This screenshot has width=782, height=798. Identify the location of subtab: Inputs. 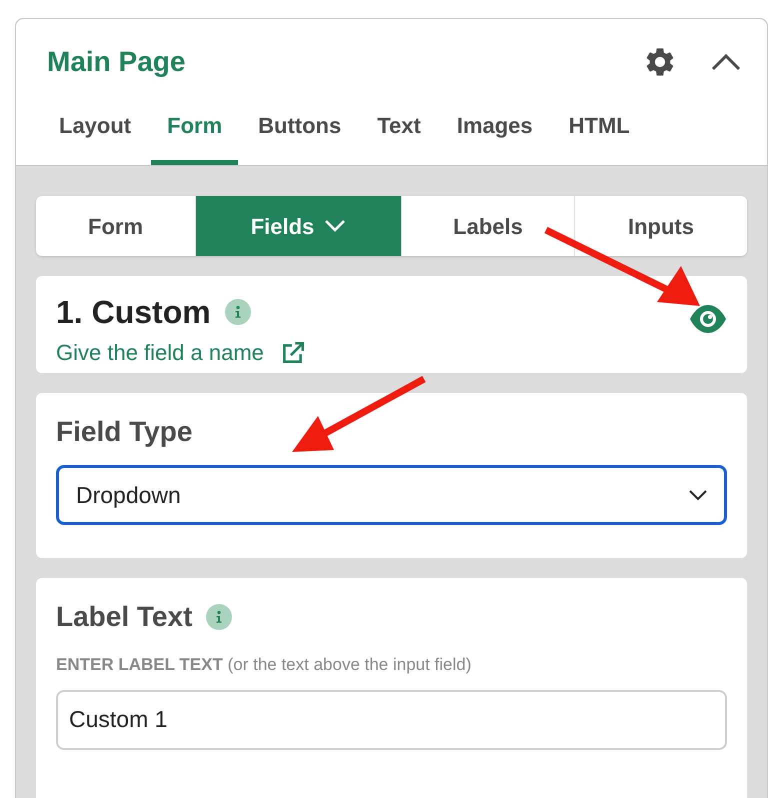
(660, 226).